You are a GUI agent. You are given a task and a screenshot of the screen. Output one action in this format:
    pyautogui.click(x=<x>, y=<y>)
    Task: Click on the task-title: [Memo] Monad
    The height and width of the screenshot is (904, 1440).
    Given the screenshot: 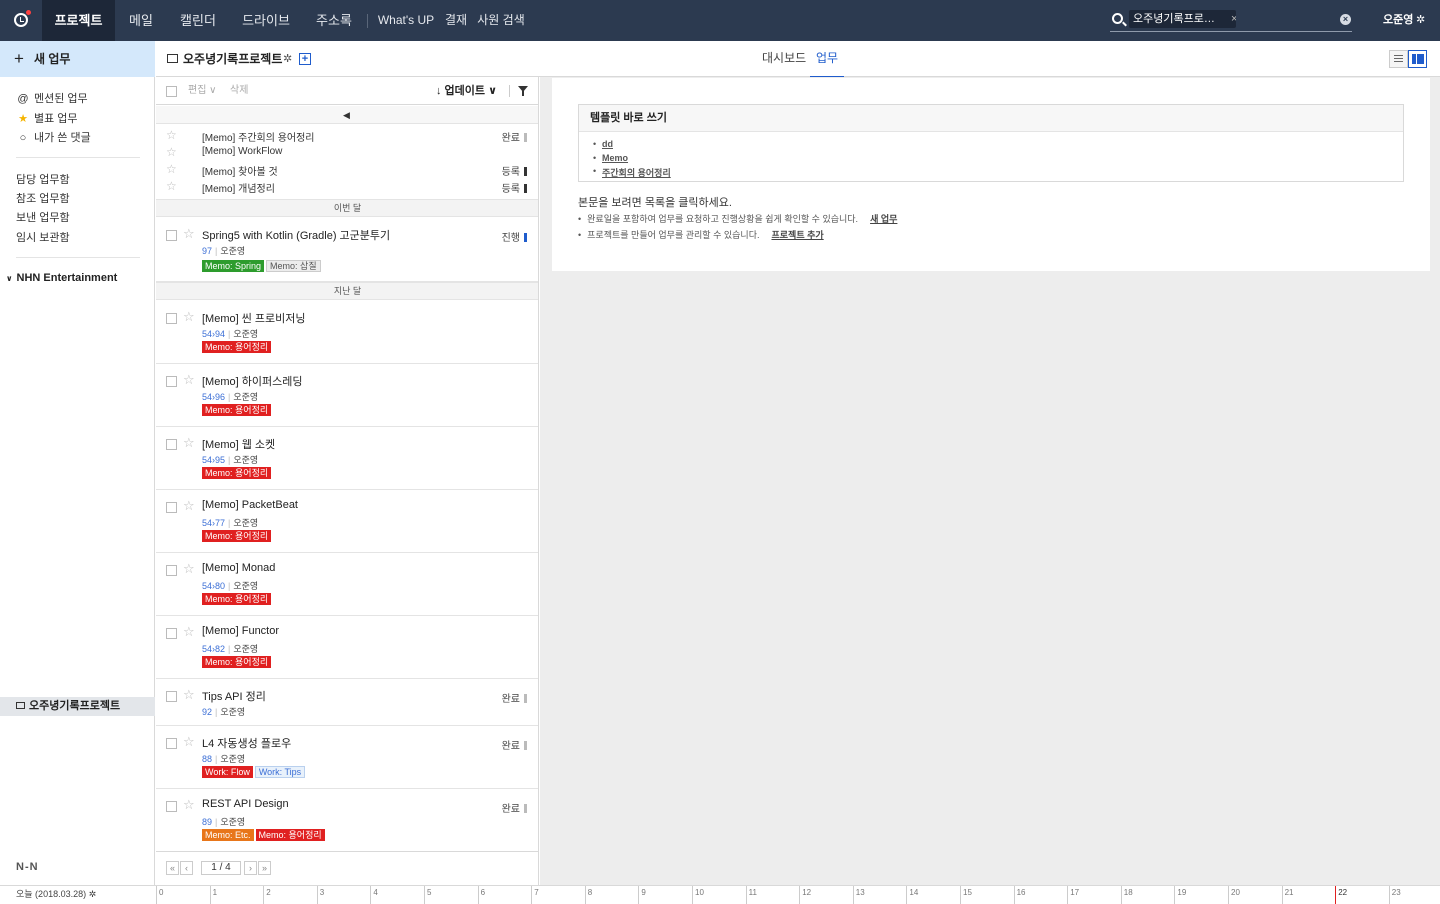 What is the action you would take?
    pyautogui.click(x=238, y=568)
    